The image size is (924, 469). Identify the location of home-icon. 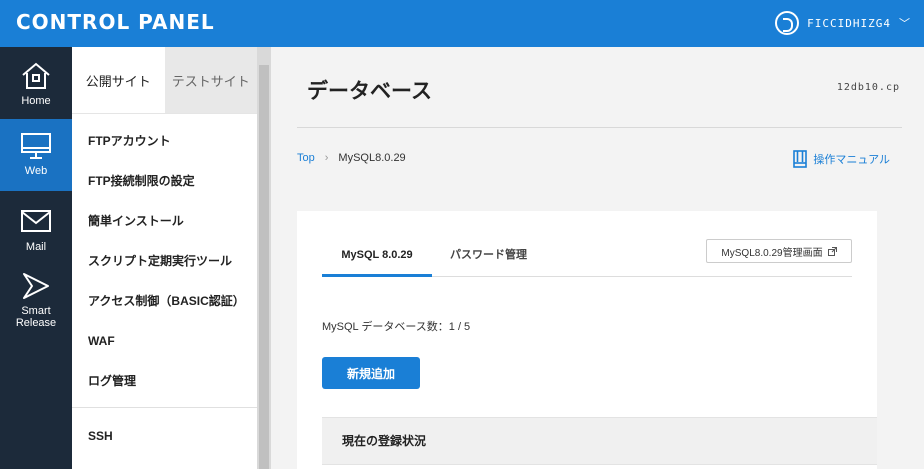
(36, 75).